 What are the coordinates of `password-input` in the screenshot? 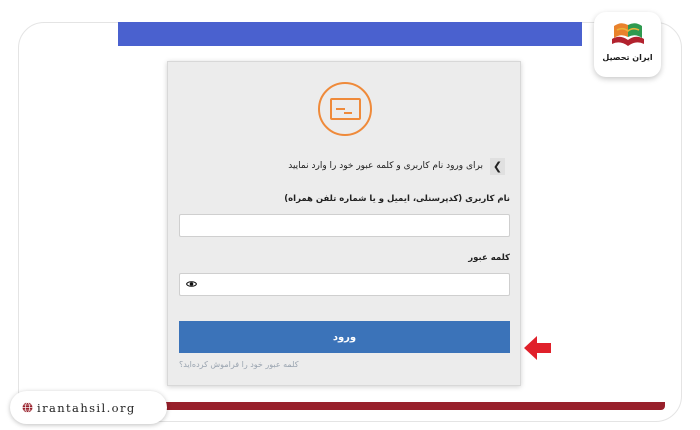 It's located at (344, 284).